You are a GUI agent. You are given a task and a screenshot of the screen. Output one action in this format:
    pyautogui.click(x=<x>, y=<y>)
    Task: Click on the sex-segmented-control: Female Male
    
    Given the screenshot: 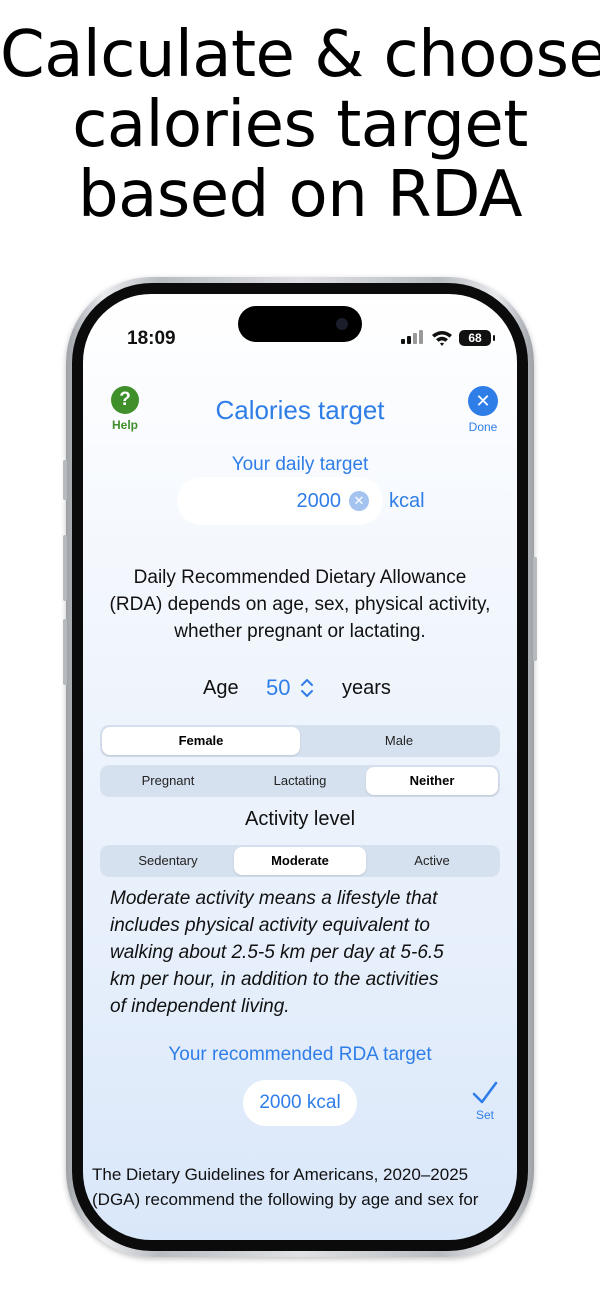 What is the action you would take?
    pyautogui.click(x=300, y=741)
    